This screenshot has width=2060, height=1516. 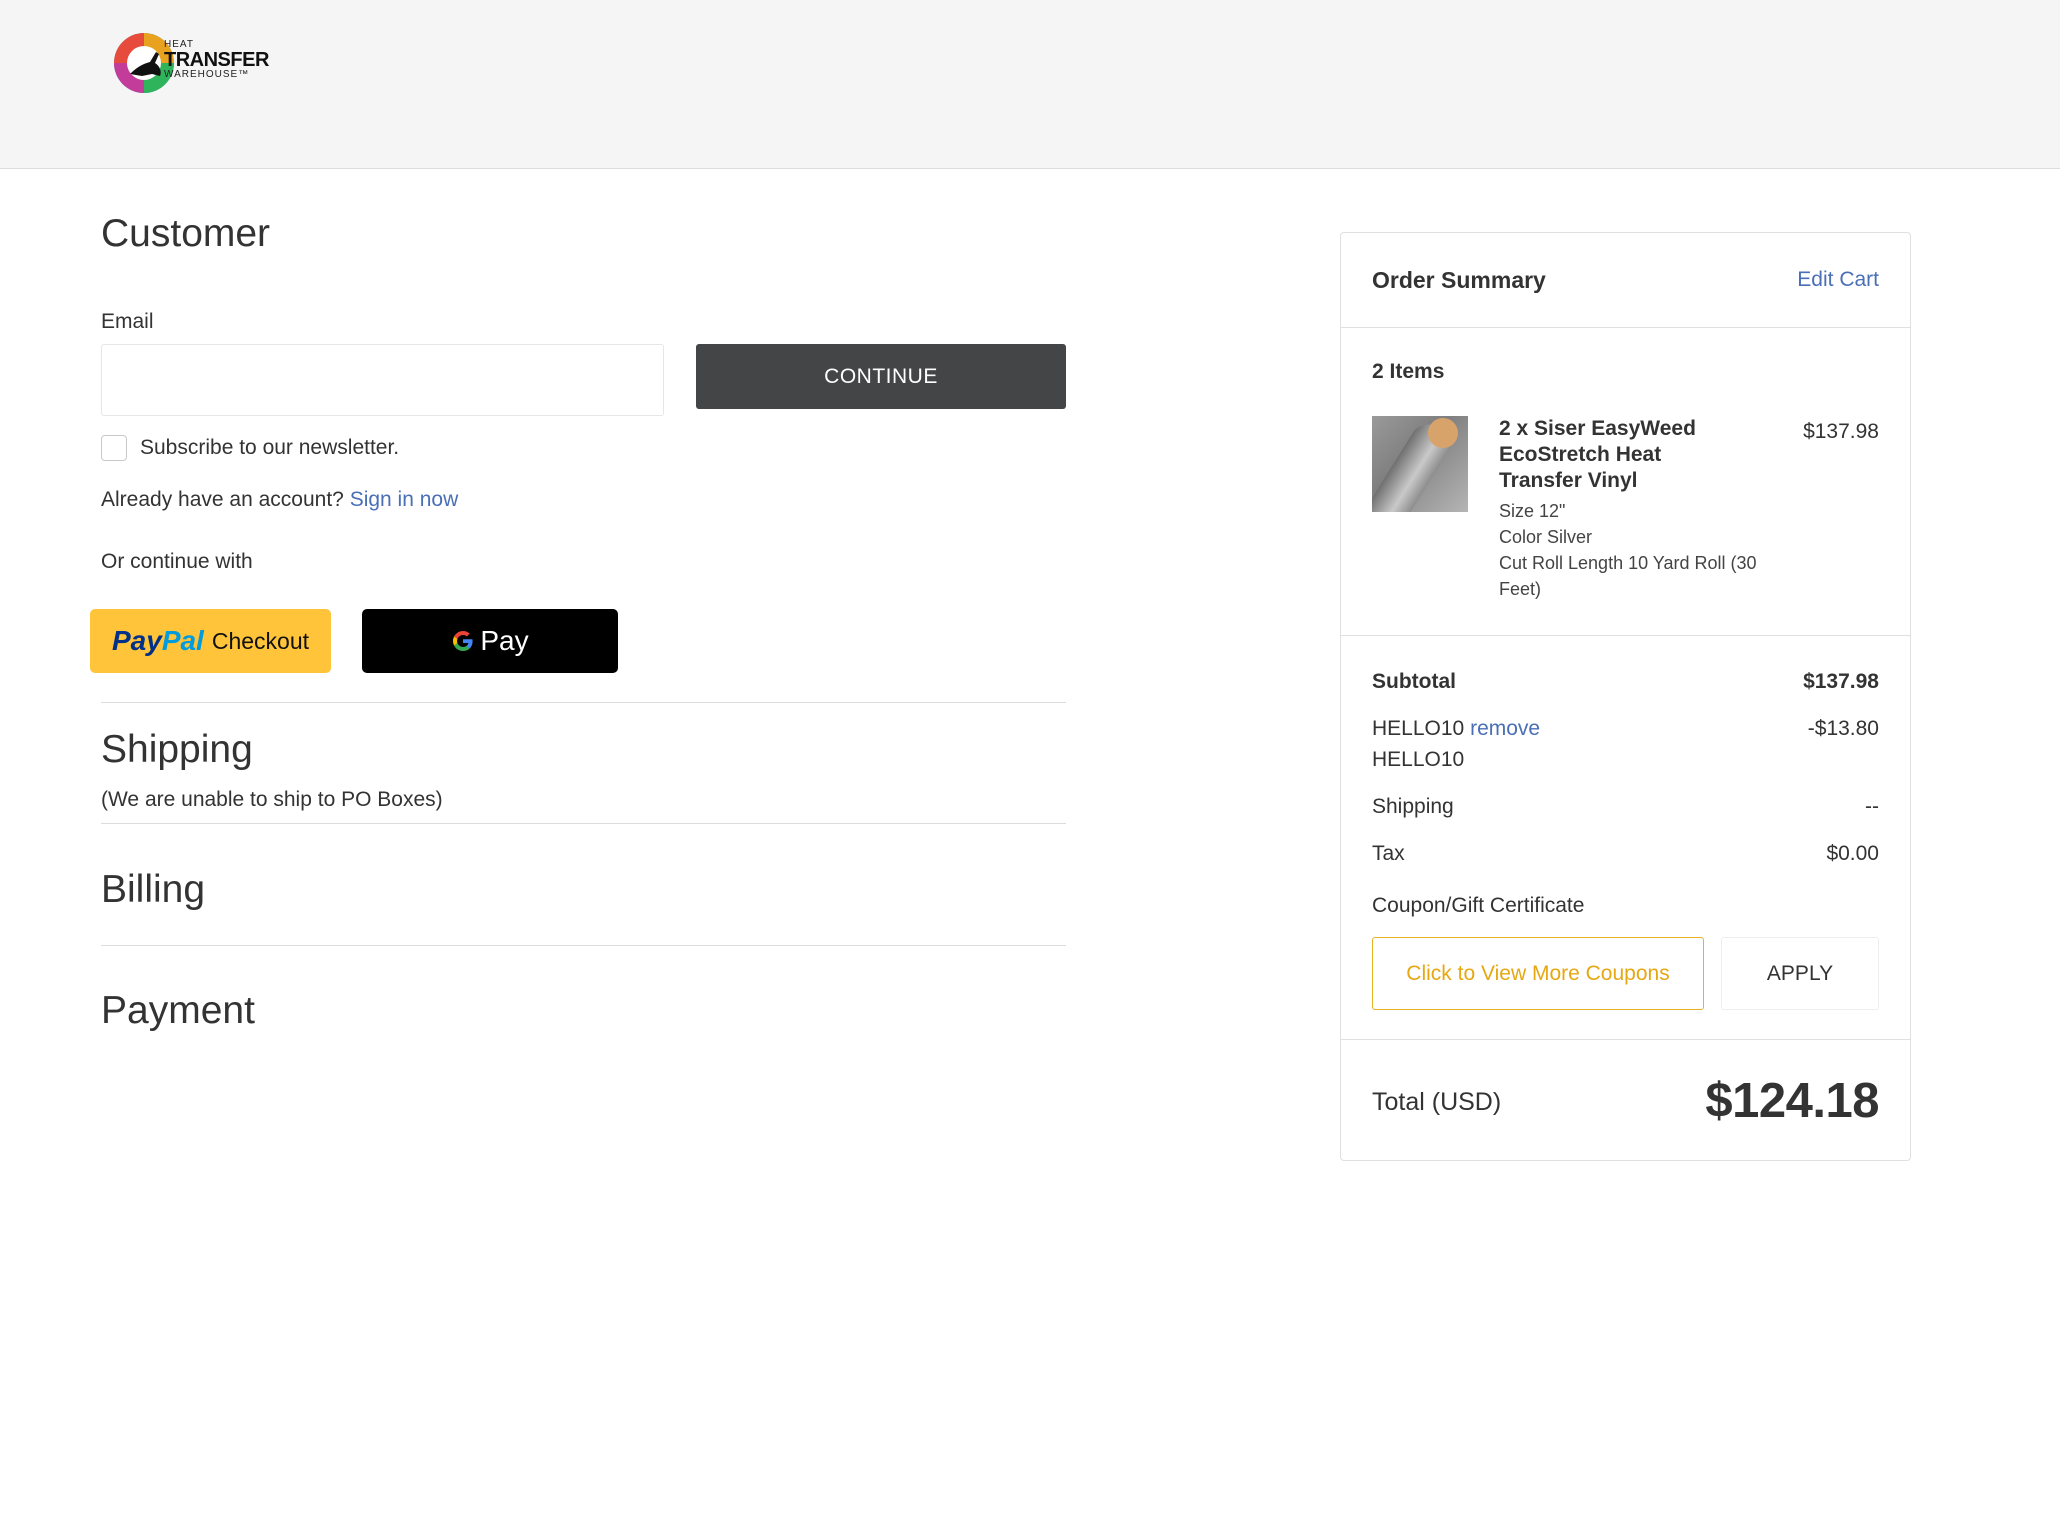 What do you see at coordinates (1505, 728) in the screenshot?
I see `remove-coupon-link: remove` at bounding box center [1505, 728].